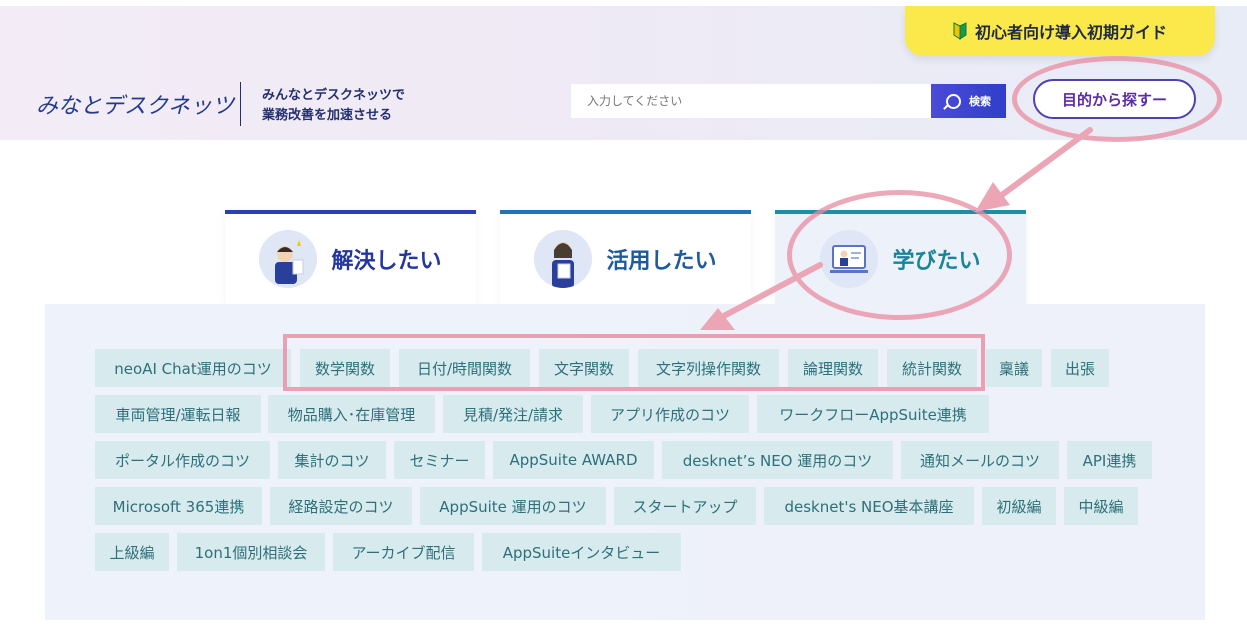 The height and width of the screenshot is (626, 1247). Describe the element at coordinates (968, 101) in the screenshot. I see `search-button: 検索` at that location.